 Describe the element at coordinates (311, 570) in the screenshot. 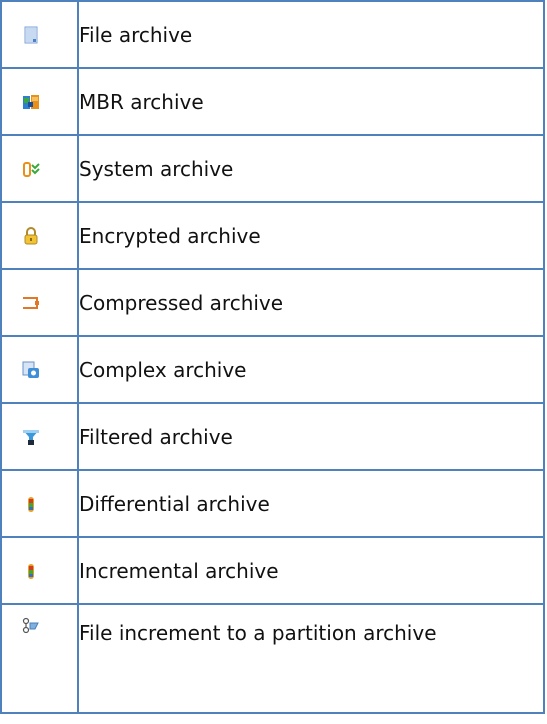

I see `archive-type-label: Incremental archive` at that location.